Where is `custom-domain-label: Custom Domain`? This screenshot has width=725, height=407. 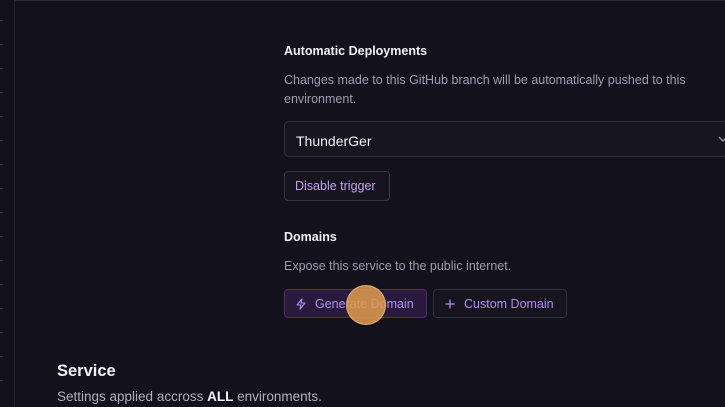 custom-domain-label: Custom Domain is located at coordinates (509, 303).